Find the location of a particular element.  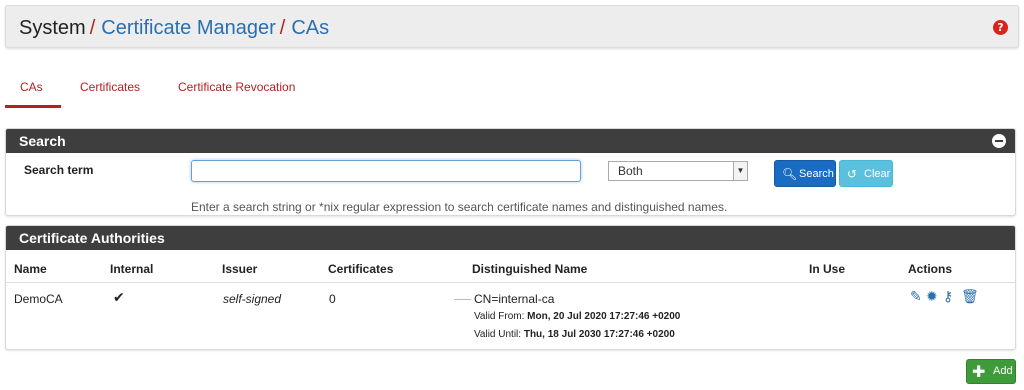

trash-icon: 🗑︎ is located at coordinates (970, 297).